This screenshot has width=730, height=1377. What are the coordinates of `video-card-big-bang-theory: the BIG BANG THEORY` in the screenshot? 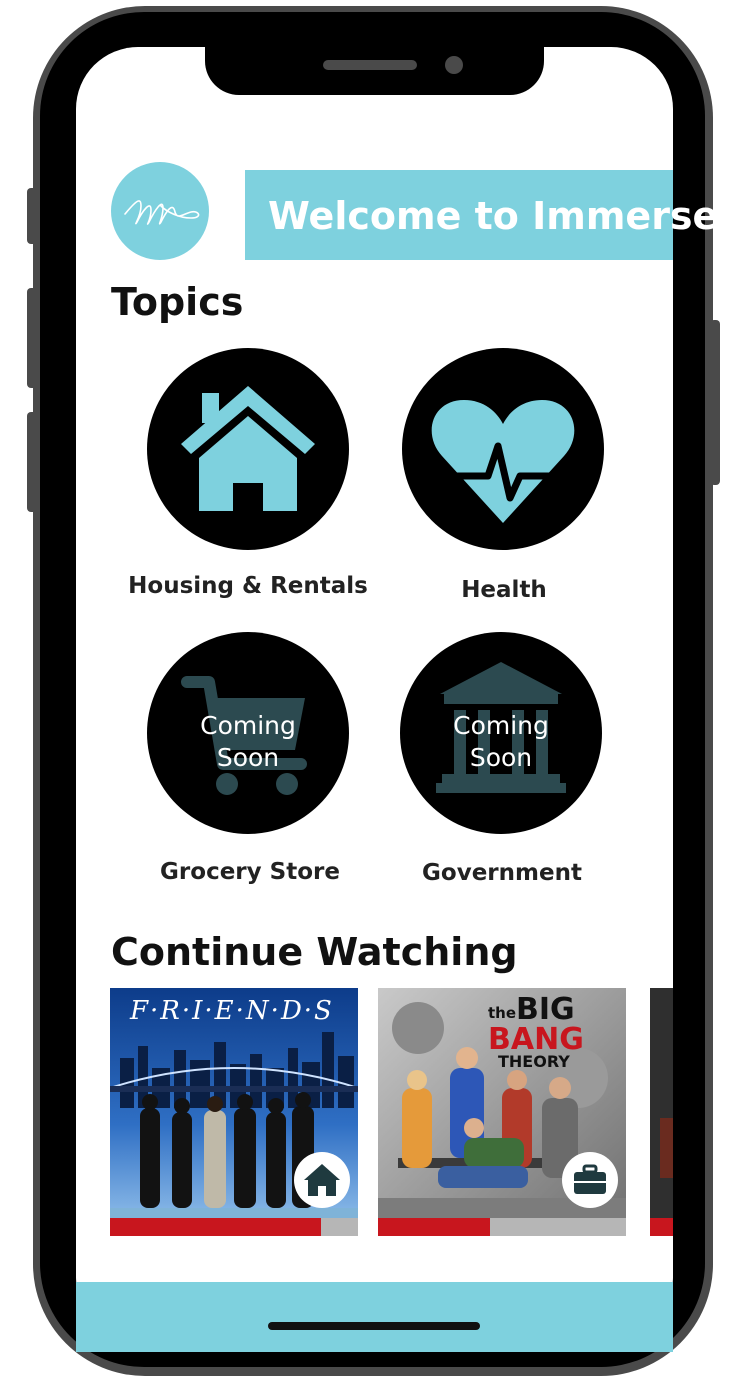 It's located at (502, 1112).